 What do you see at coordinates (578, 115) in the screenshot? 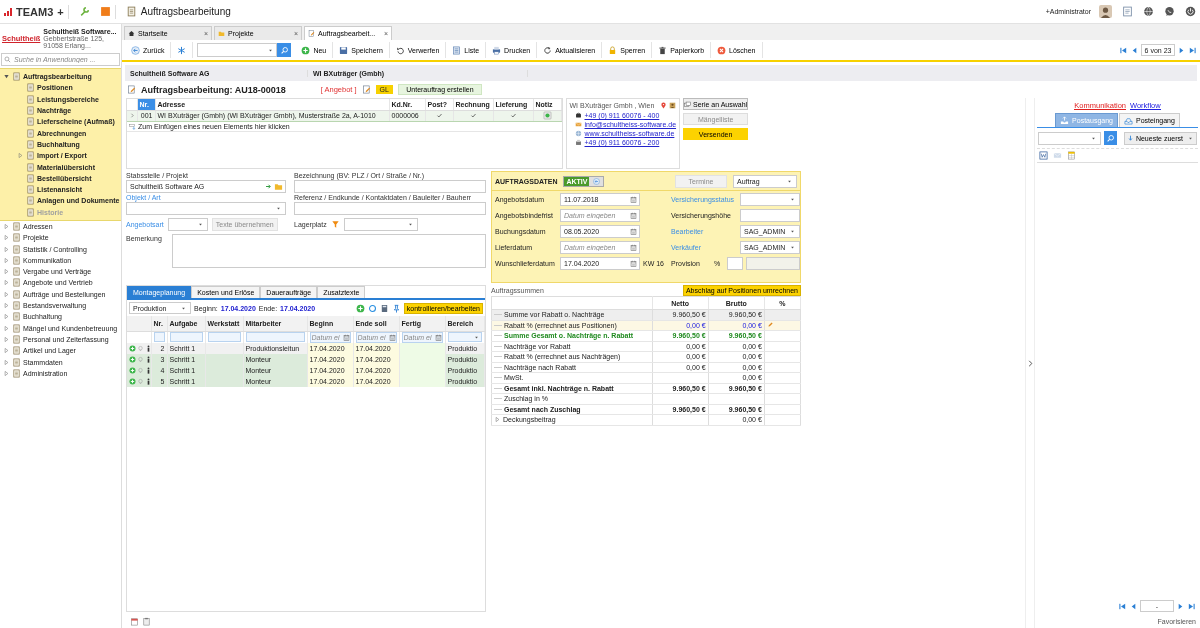
I see `phone-icon` at bounding box center [578, 115].